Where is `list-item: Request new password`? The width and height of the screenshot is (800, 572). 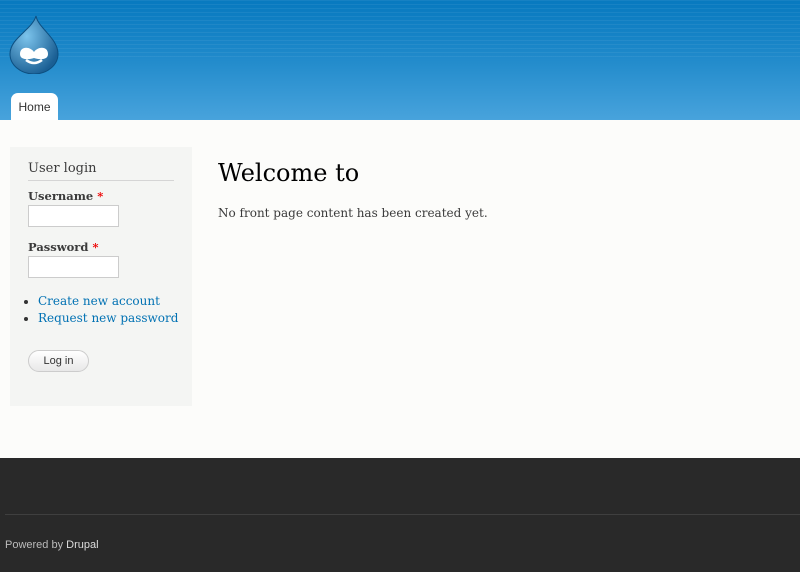 list-item: Request new password is located at coordinates (108, 318).